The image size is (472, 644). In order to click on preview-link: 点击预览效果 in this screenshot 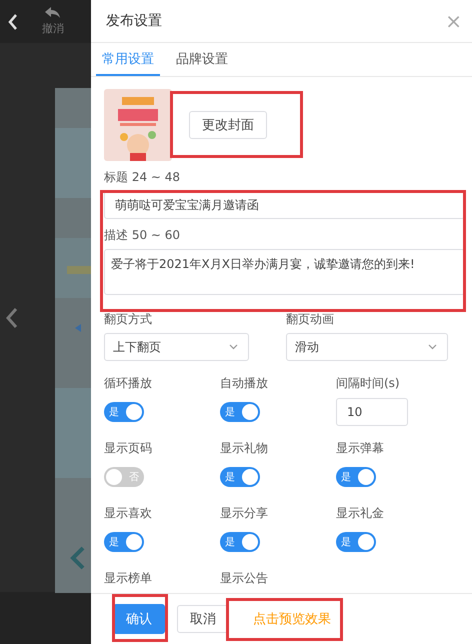, I will do `click(292, 619)`.